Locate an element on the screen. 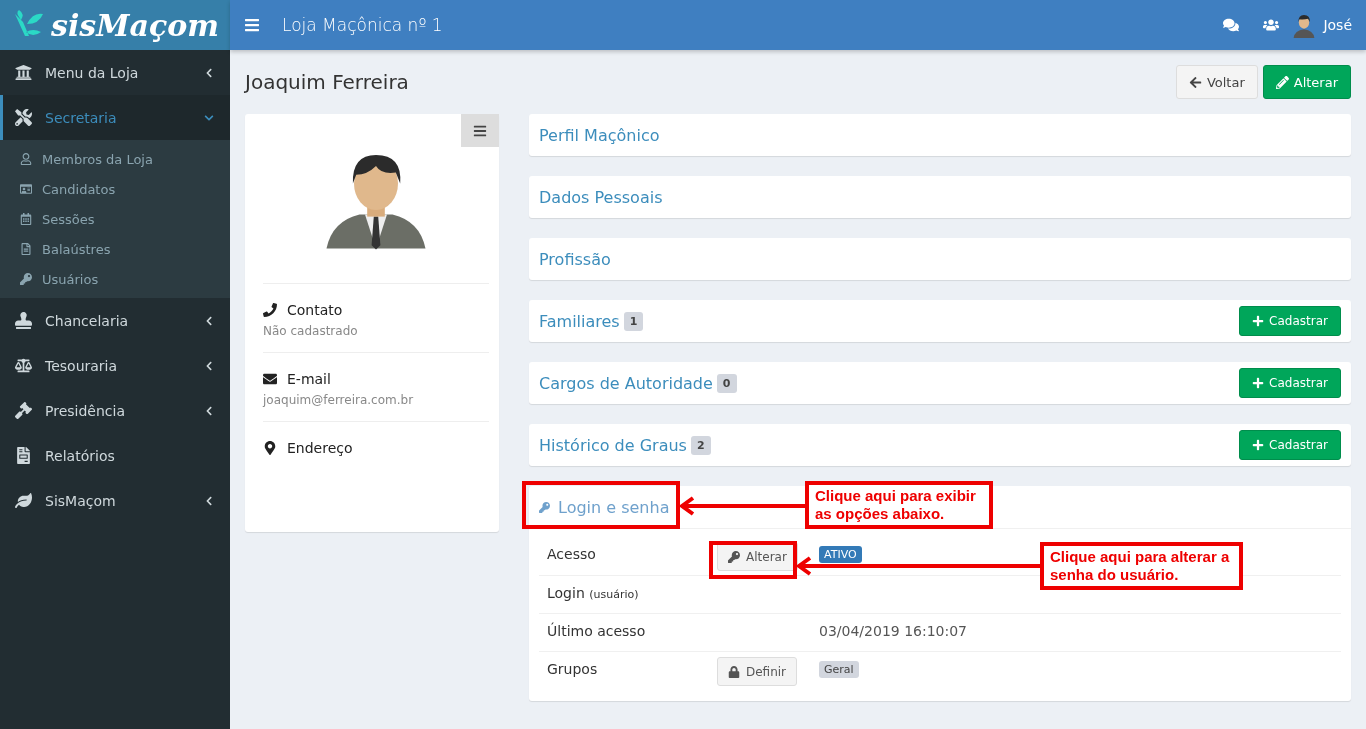  contact-value: Não cadastrado is located at coordinates (311, 331).